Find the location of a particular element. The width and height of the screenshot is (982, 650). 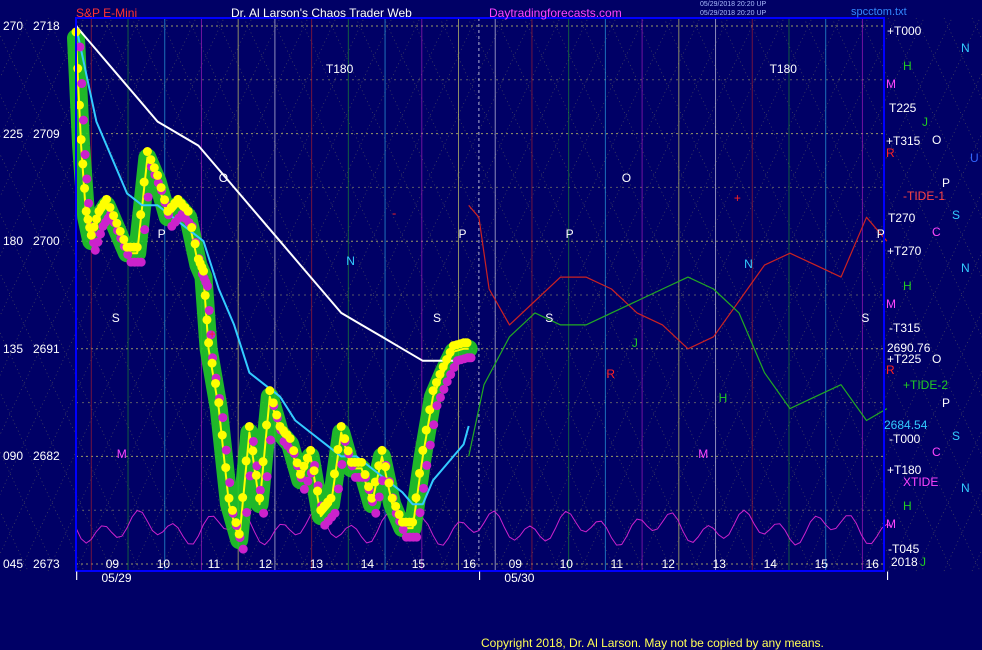

right-axis-label: -T315 is located at coordinates (905, 328).